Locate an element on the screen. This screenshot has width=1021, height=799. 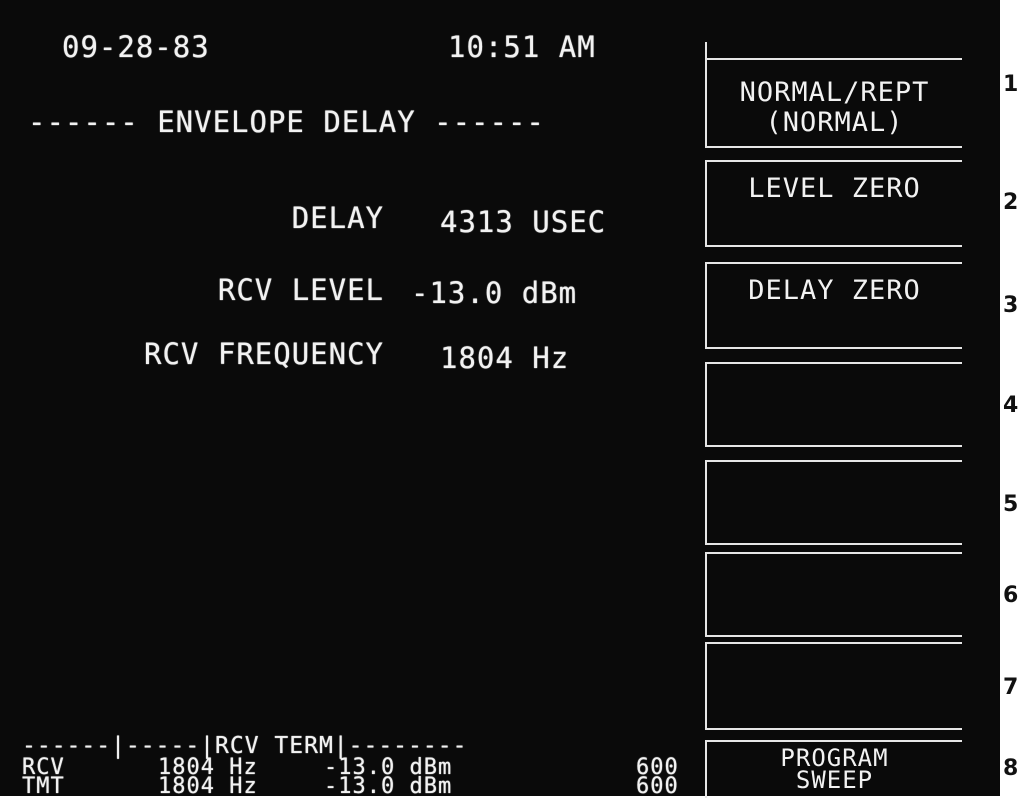
key-number-8: 8 is located at coordinates (1011, 768).